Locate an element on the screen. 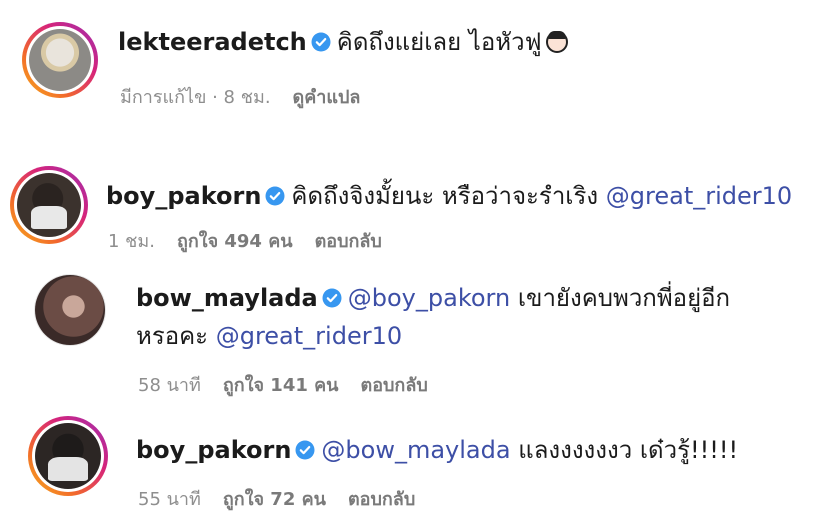  mention-link: @bow_maylada is located at coordinates (415, 450).